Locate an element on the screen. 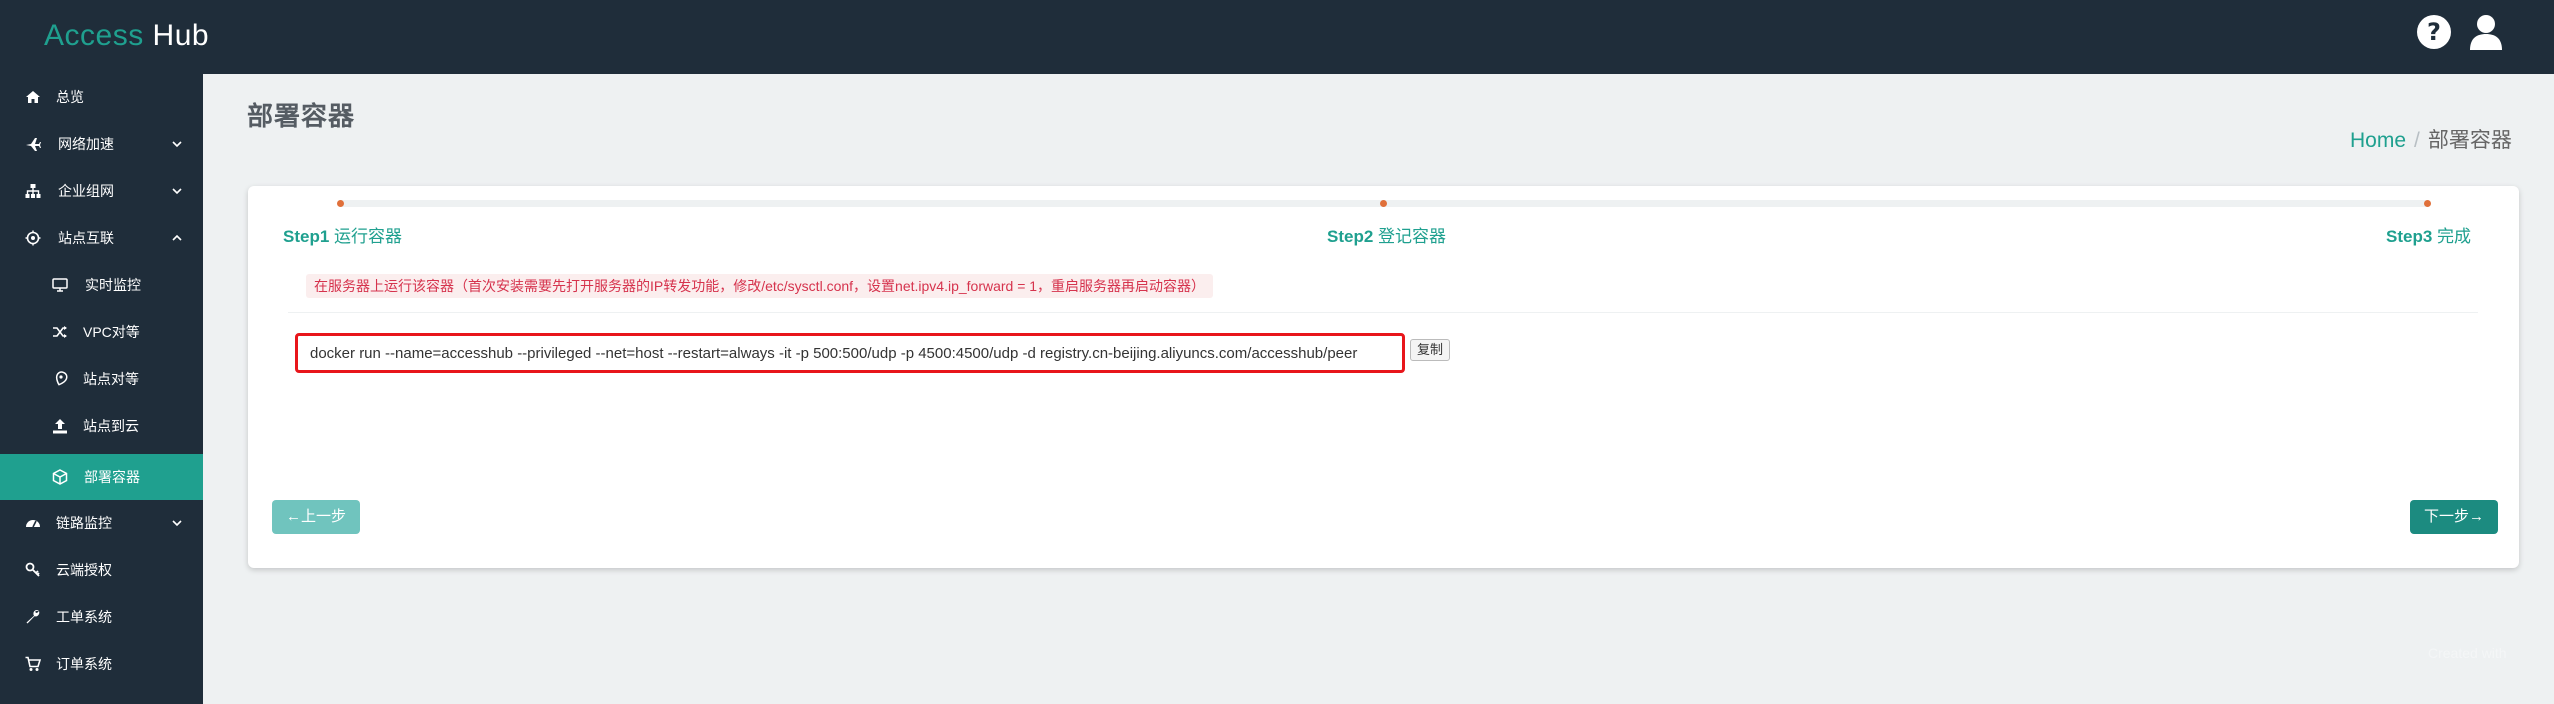 The height and width of the screenshot is (704, 2554). step3-label: Step3 完成 is located at coordinates (2428, 234).